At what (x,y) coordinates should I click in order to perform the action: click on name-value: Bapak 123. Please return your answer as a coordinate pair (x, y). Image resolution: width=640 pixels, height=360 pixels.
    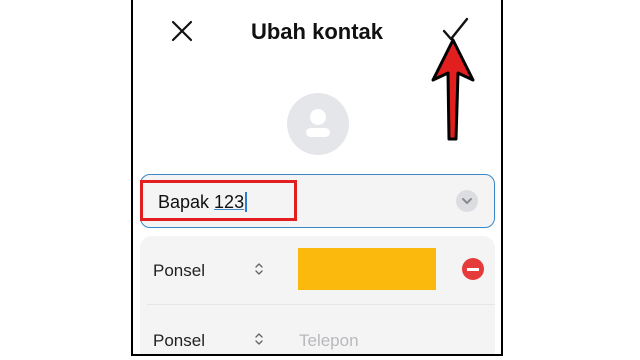
    Looking at the image, I should click on (203, 202).